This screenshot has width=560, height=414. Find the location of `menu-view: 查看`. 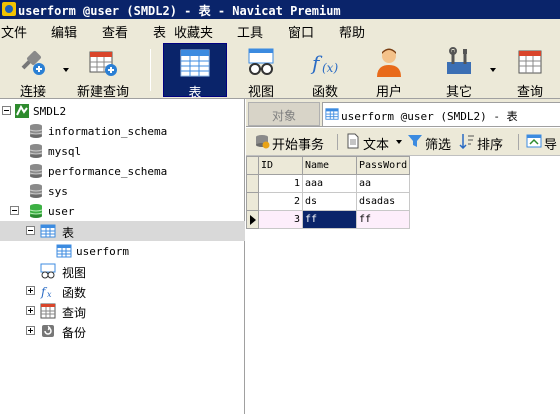

menu-view: 查看 is located at coordinates (115, 31).